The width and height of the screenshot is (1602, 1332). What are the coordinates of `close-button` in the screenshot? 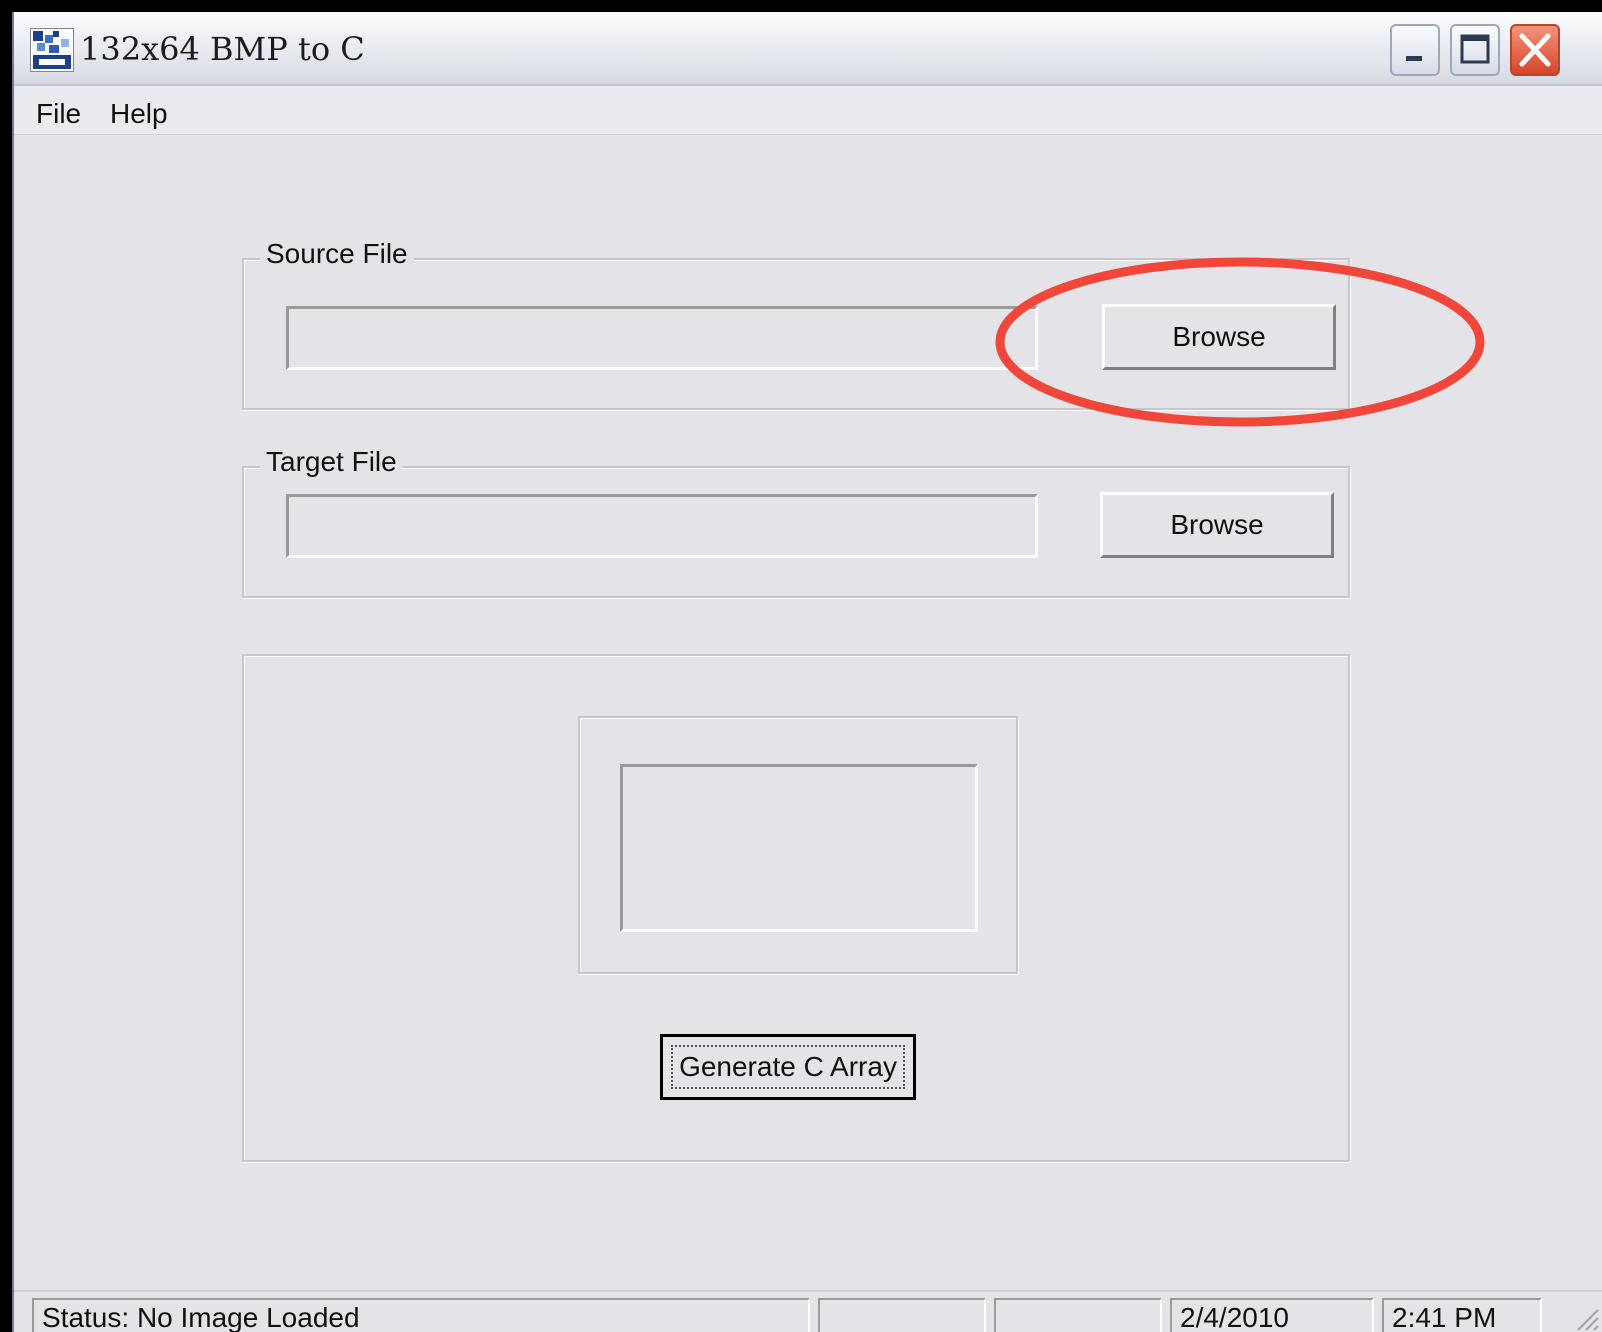 It's located at (1535, 50).